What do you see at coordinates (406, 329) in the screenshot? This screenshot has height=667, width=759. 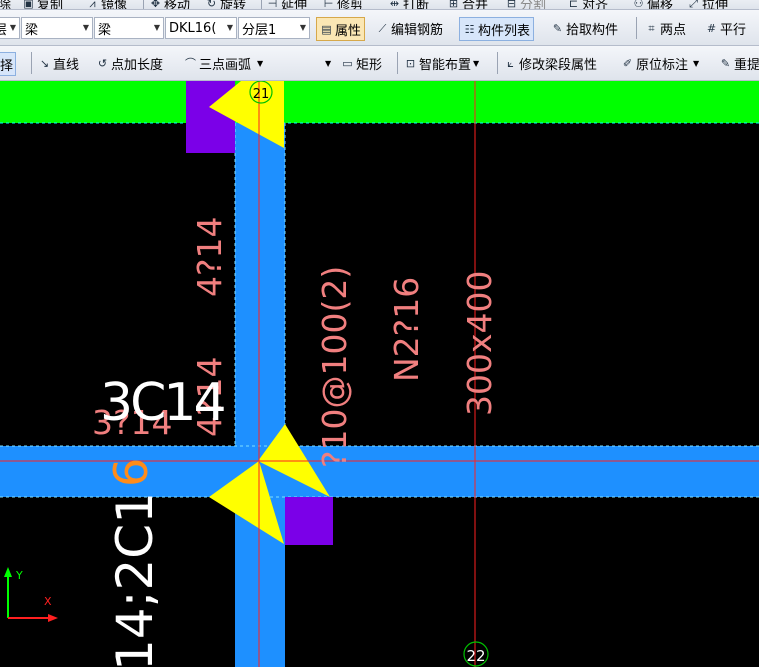 I see `torsion-rebar-annotation: N2?16` at bounding box center [406, 329].